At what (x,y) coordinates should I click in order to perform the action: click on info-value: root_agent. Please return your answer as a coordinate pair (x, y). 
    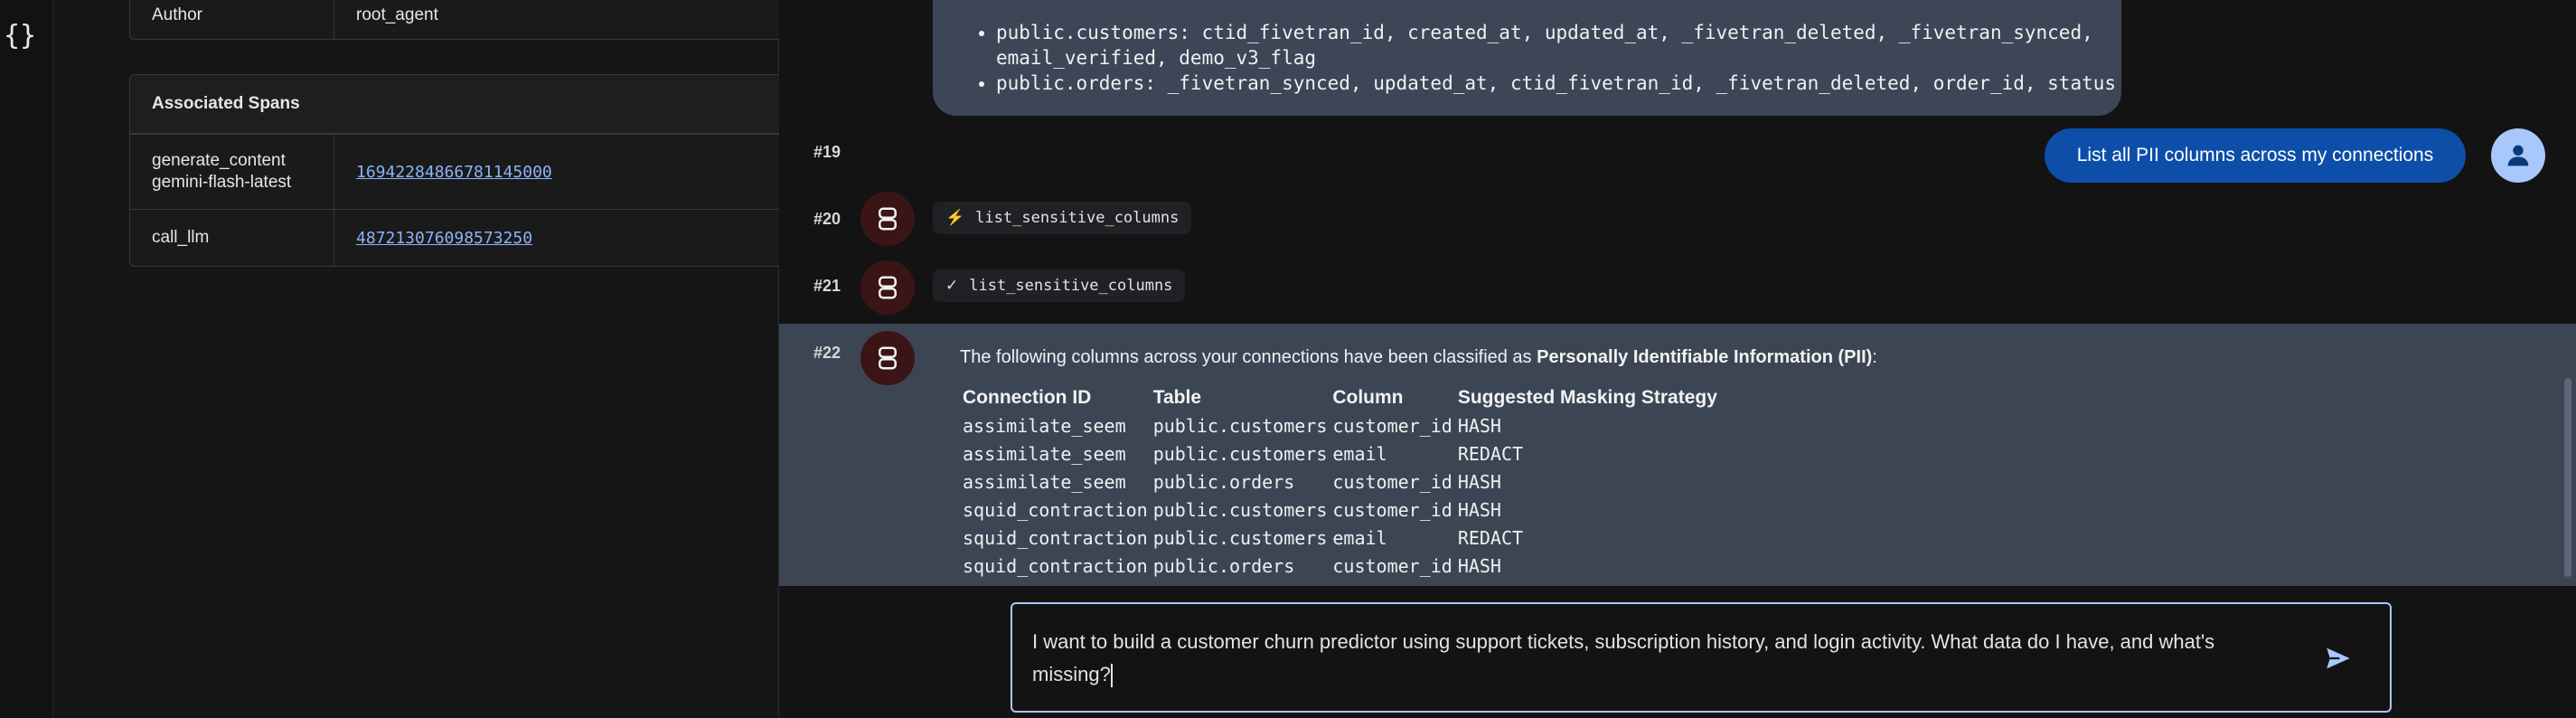
    Looking at the image, I should click on (397, 14).